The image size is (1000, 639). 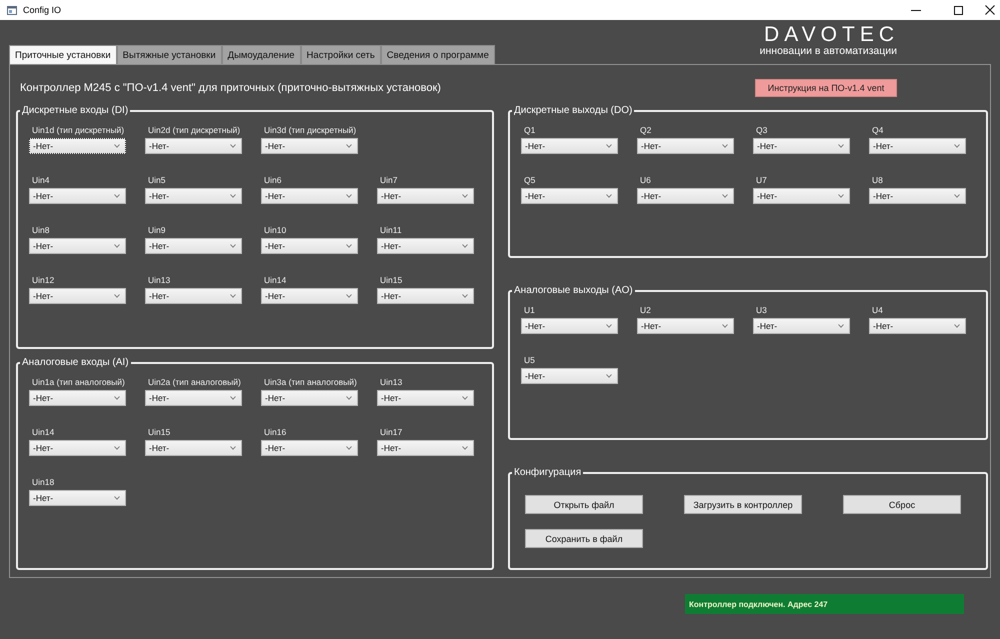 What do you see at coordinates (990, 10) in the screenshot?
I see `close-icon` at bounding box center [990, 10].